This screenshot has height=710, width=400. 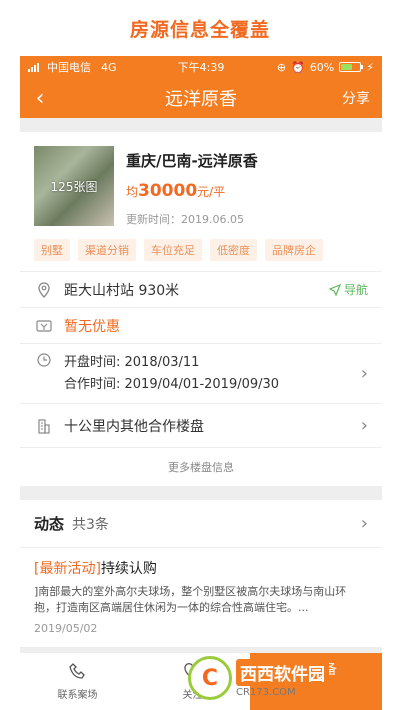 What do you see at coordinates (201, 524) in the screenshot?
I see `dynamics-header: 动态 共3条 ›` at bounding box center [201, 524].